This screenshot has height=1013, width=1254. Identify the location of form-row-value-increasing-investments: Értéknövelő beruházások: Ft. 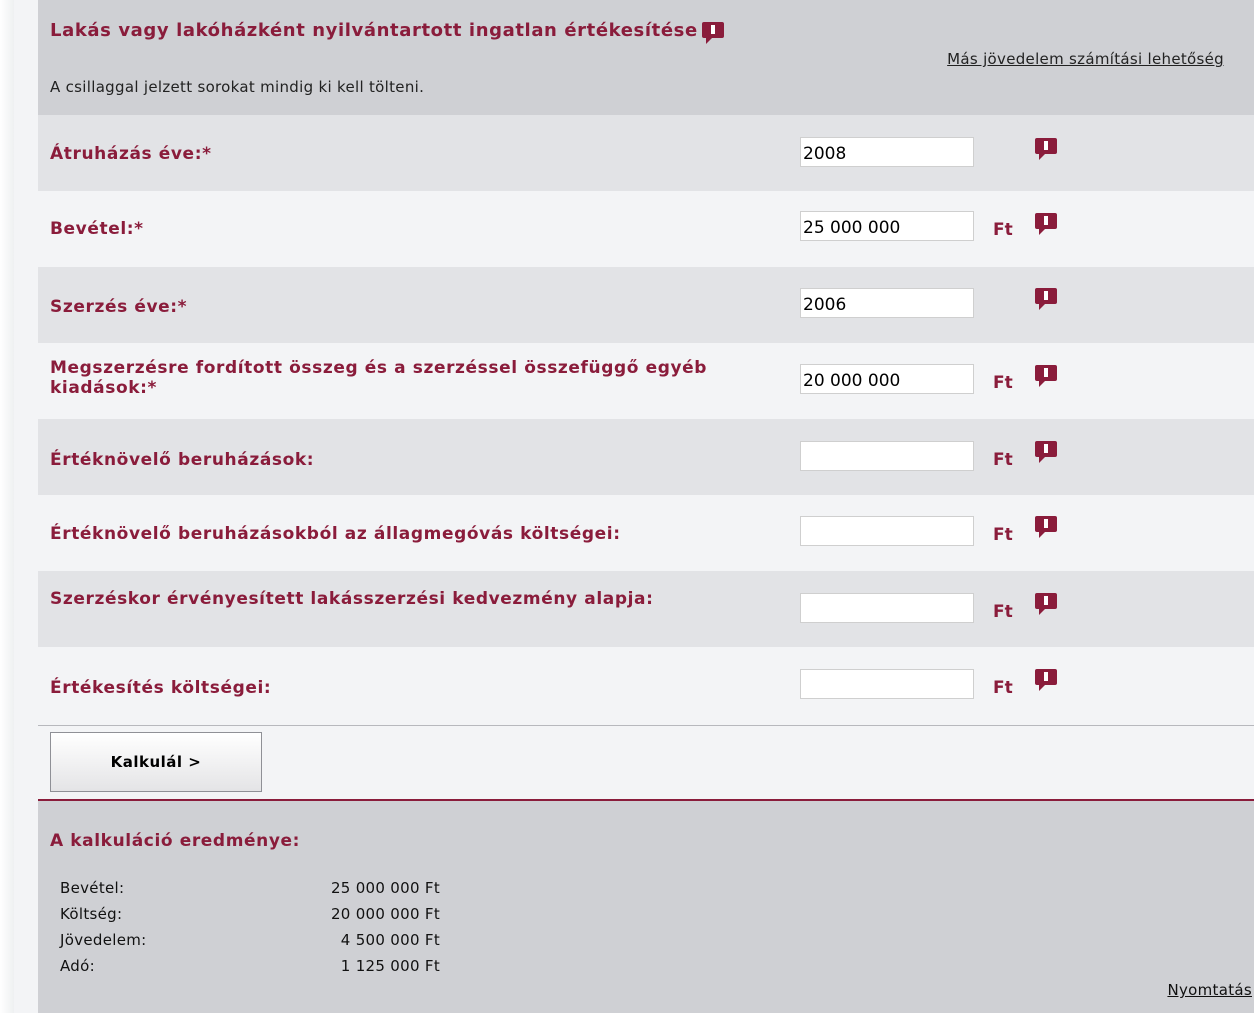
(646, 457).